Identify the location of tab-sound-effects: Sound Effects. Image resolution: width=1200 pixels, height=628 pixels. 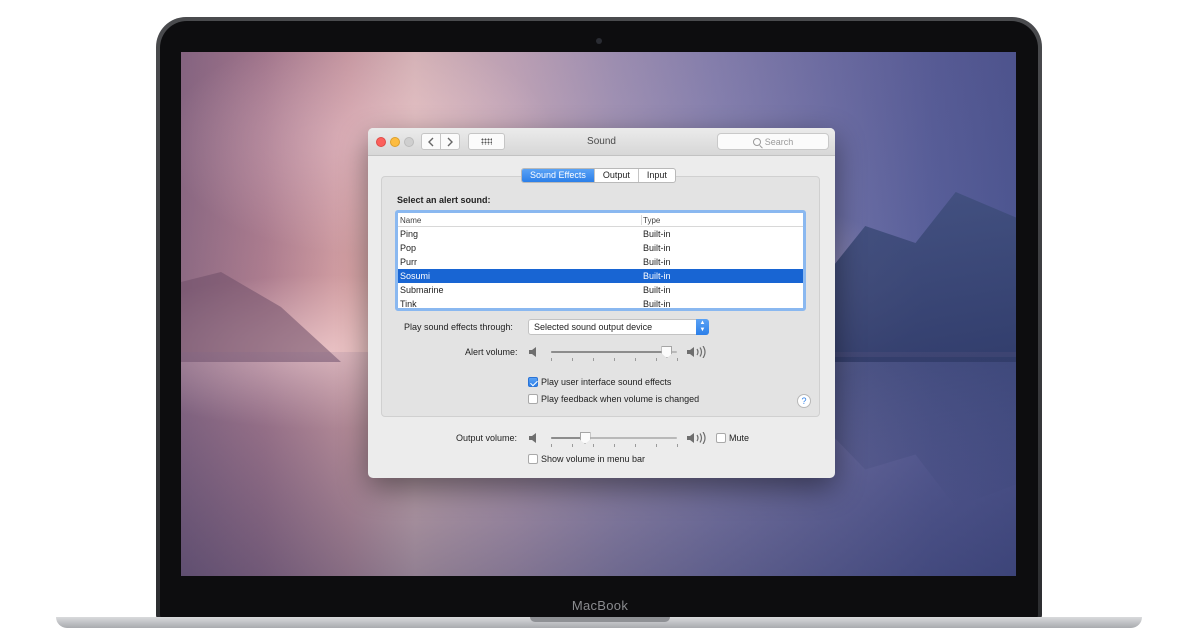
(558, 175).